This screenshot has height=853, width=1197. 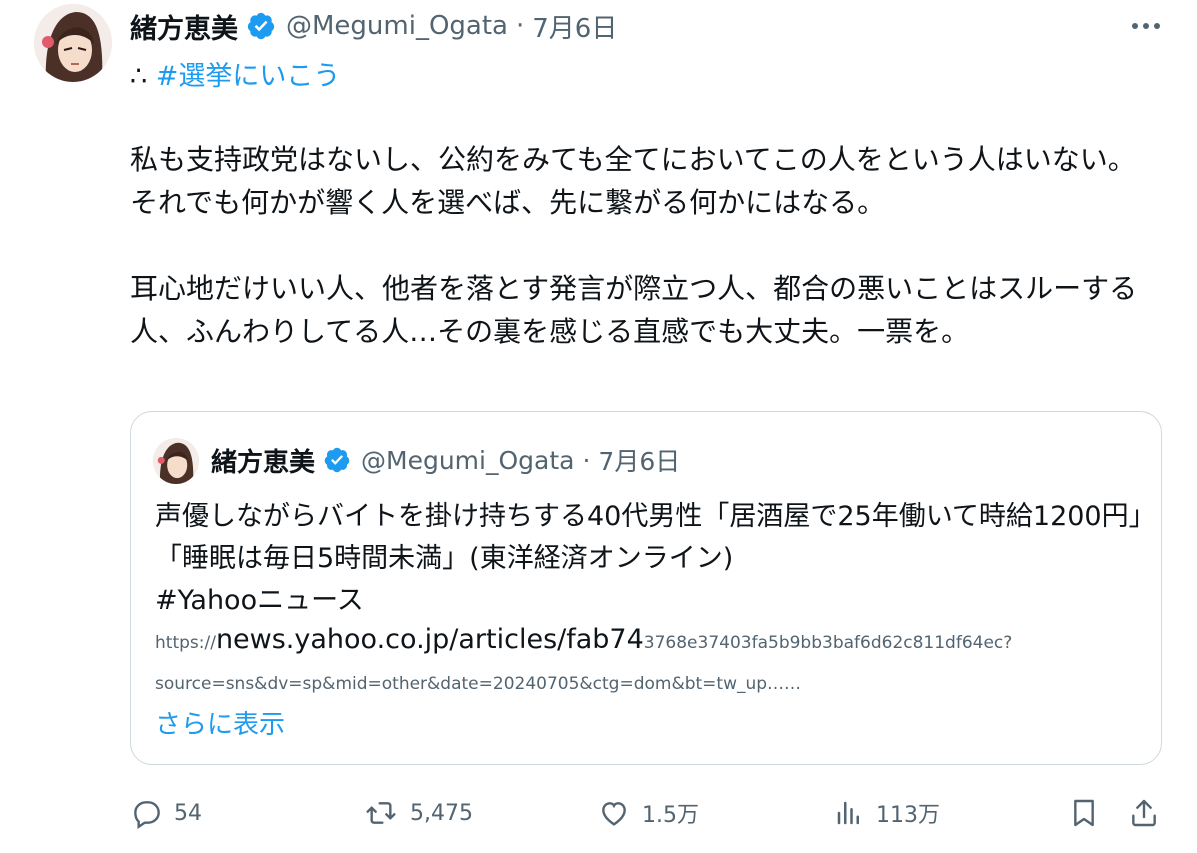 What do you see at coordinates (220, 722) in the screenshot?
I see `show-more-link: さらに表示` at bounding box center [220, 722].